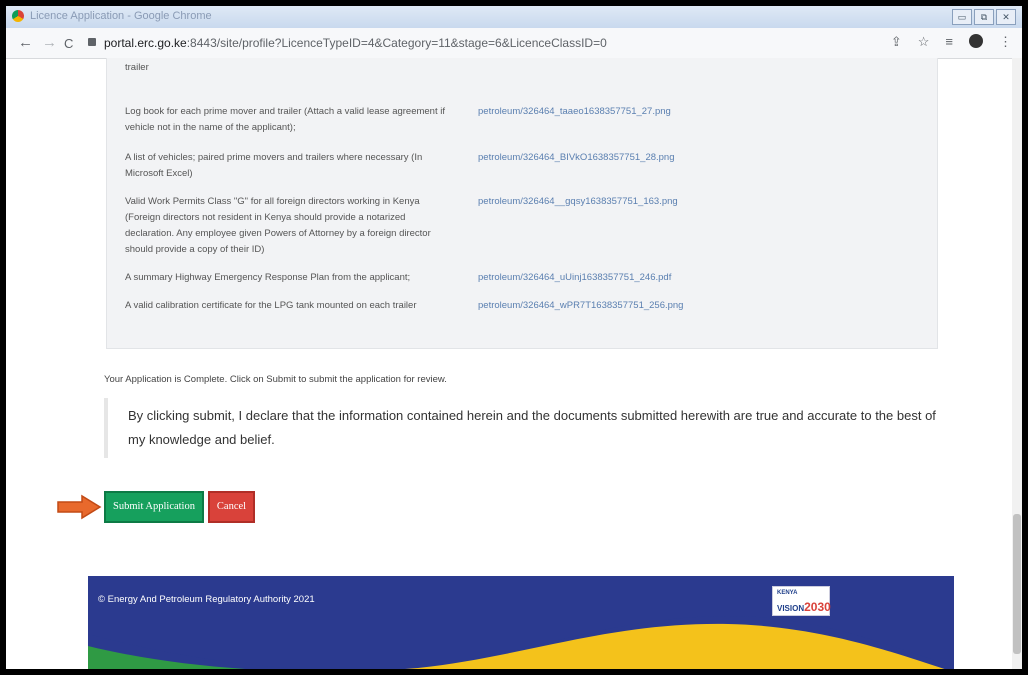 The height and width of the screenshot is (675, 1028). I want to click on lock-icon, so click(92, 42).